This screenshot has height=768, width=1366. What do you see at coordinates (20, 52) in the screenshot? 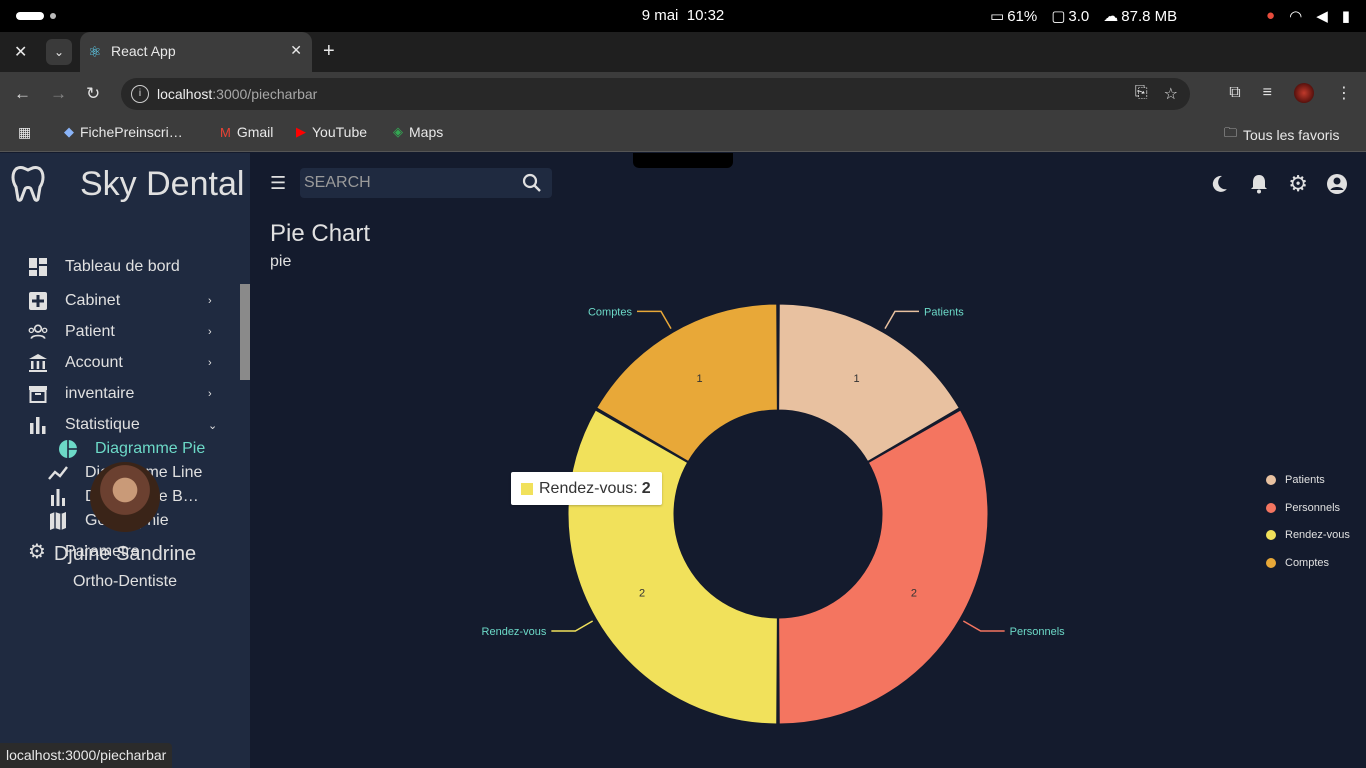
I see `close-window-icon: ✕` at bounding box center [20, 52].